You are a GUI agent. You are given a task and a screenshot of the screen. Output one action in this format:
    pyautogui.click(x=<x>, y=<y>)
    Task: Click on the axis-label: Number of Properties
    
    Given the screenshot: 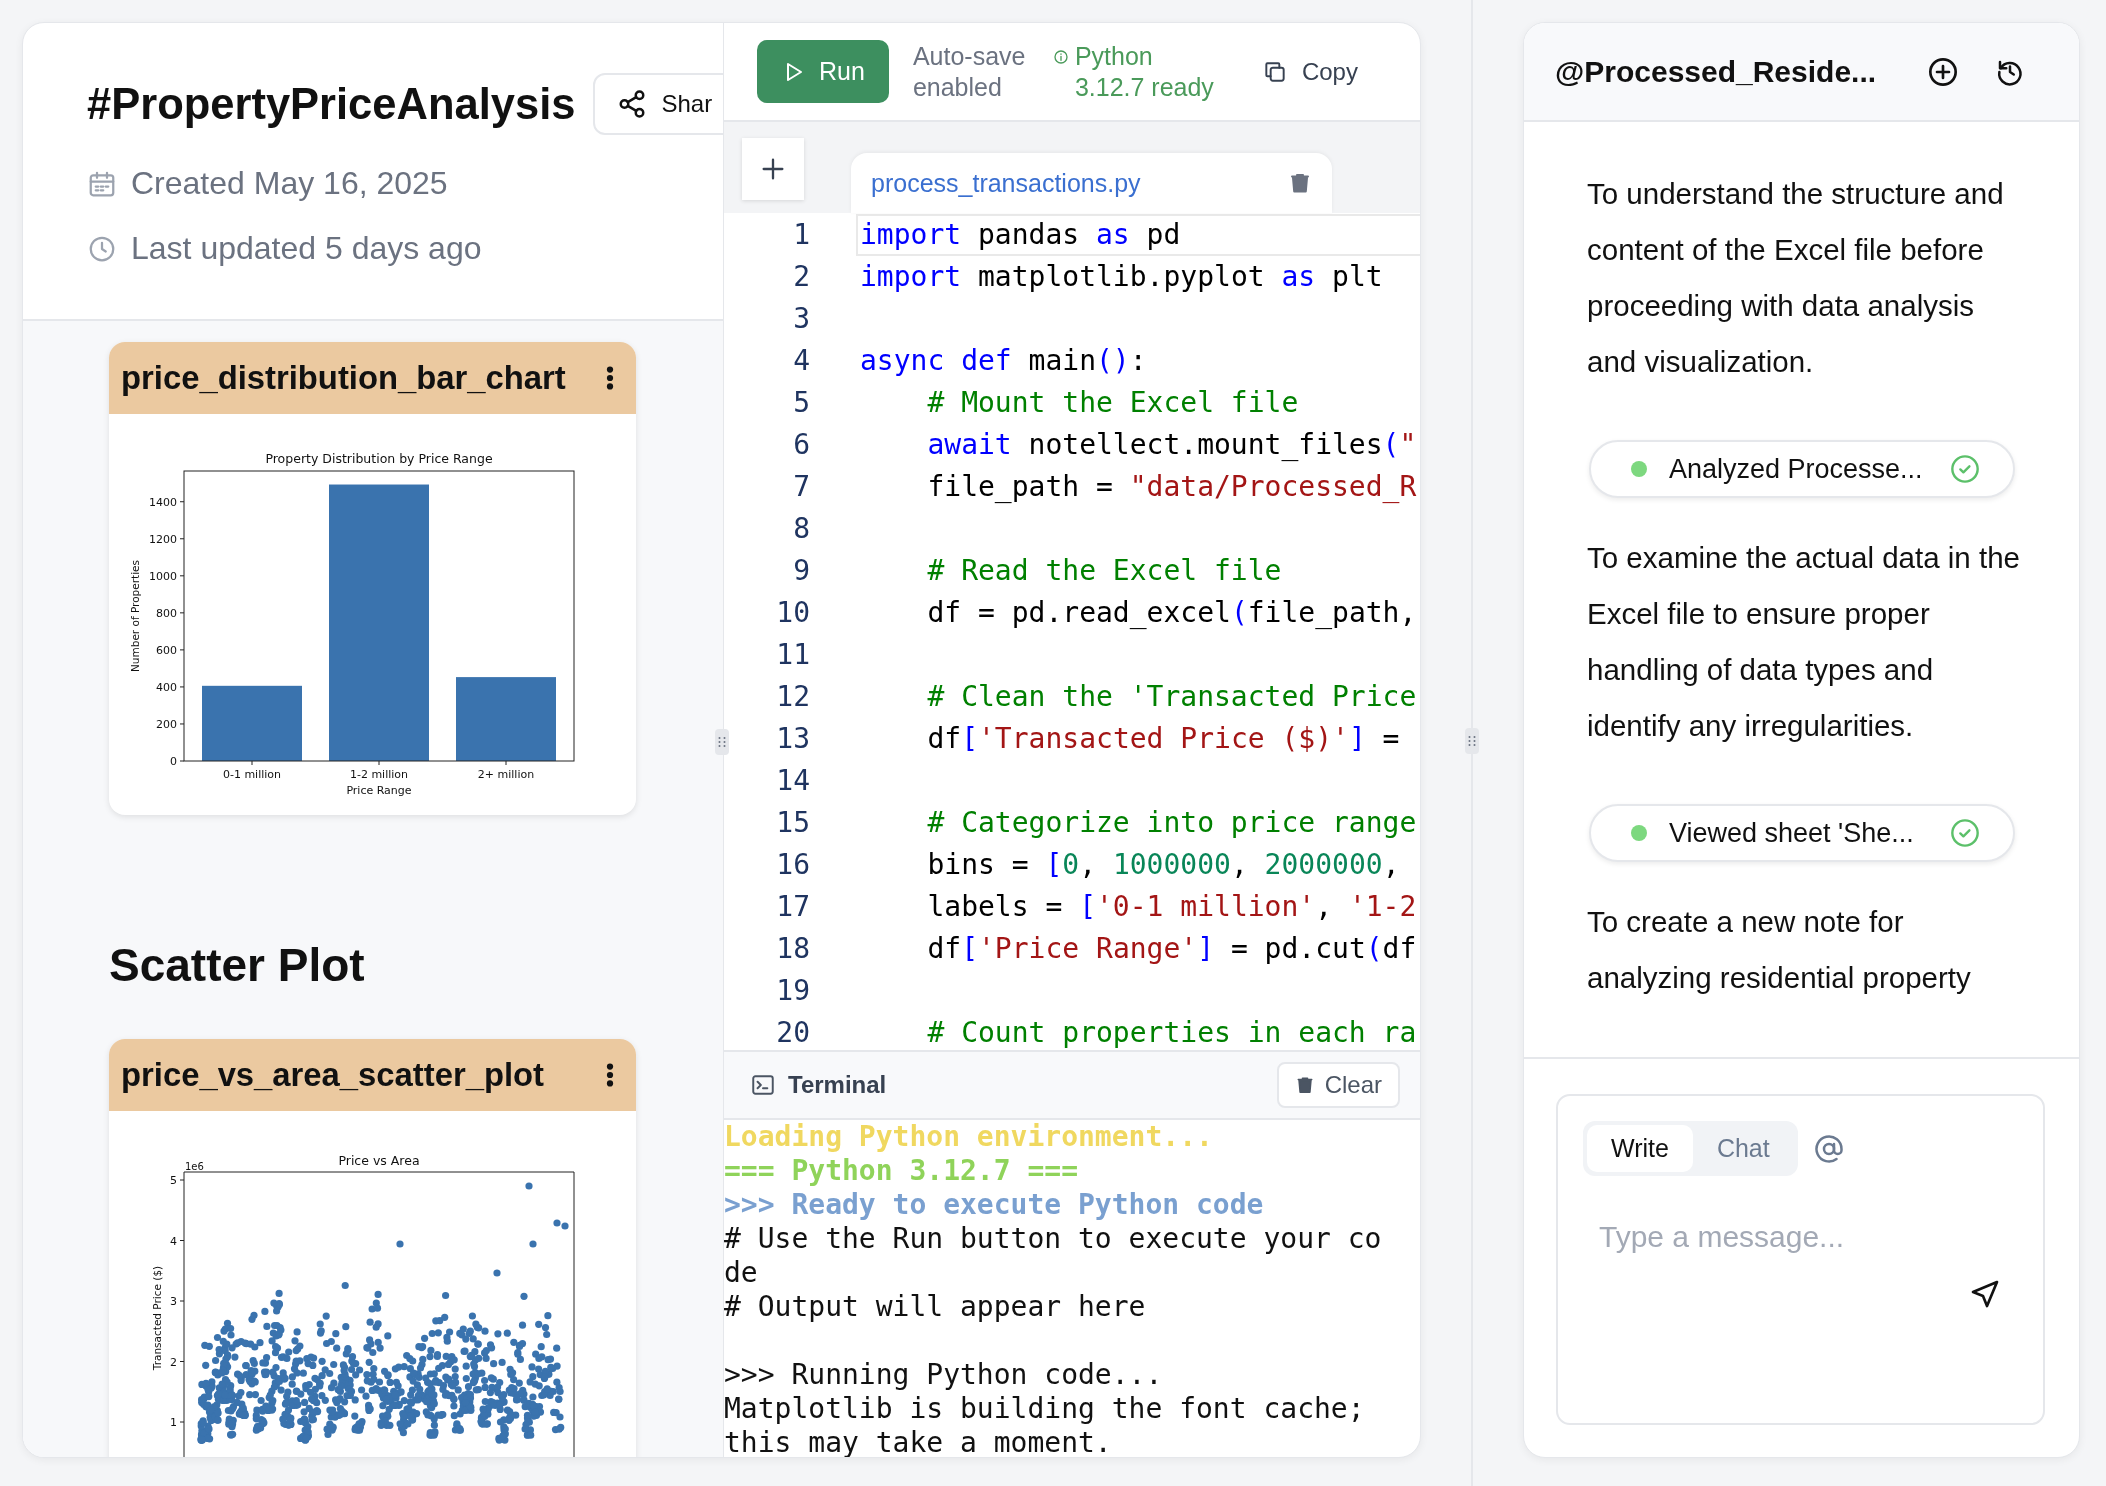 What is the action you would take?
    pyautogui.click(x=135, y=616)
    